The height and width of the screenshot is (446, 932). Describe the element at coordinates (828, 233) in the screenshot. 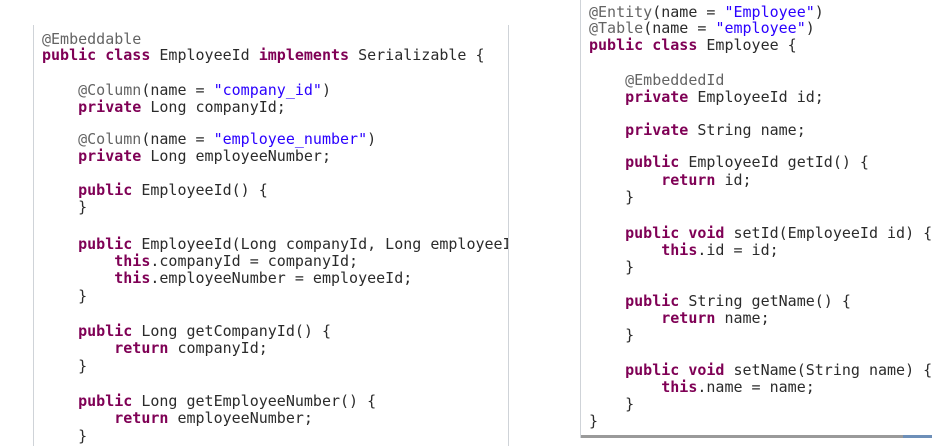

I see `code-token: setId(EmployeeId id) {` at that location.